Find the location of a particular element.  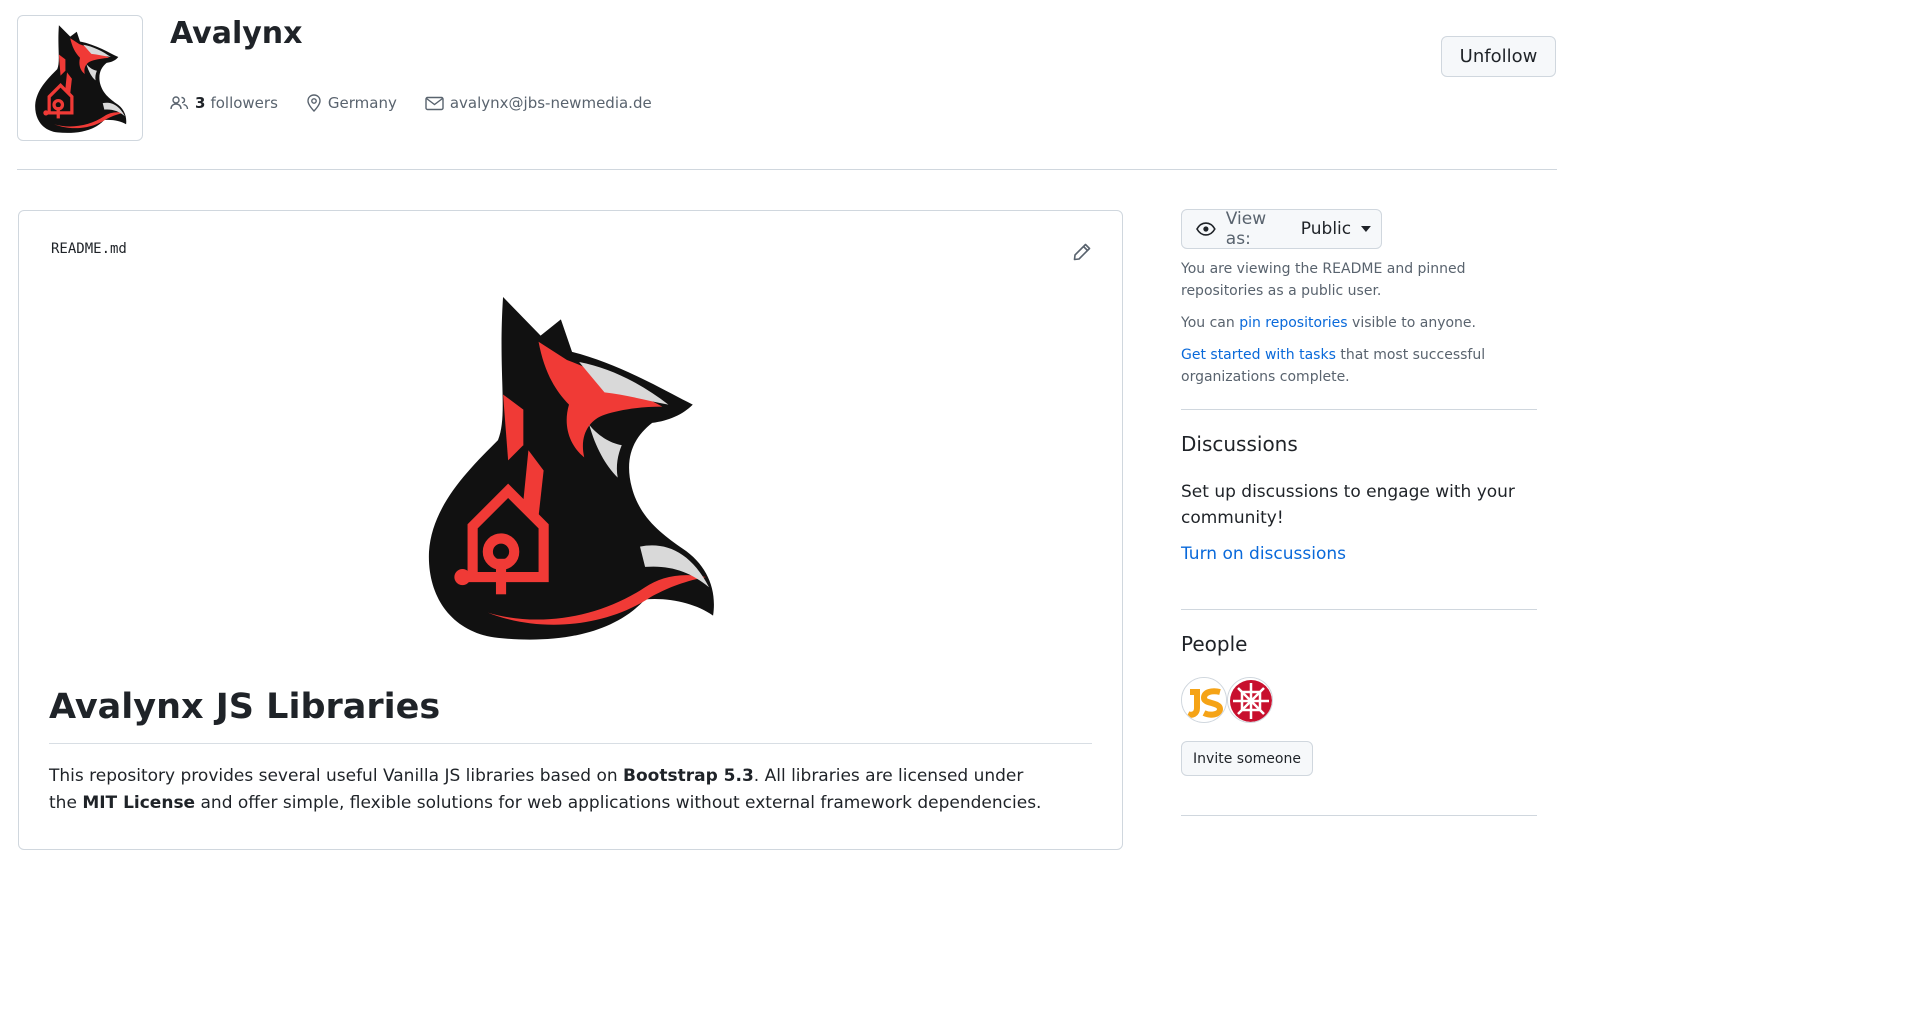

location: Germany is located at coordinates (351, 103).